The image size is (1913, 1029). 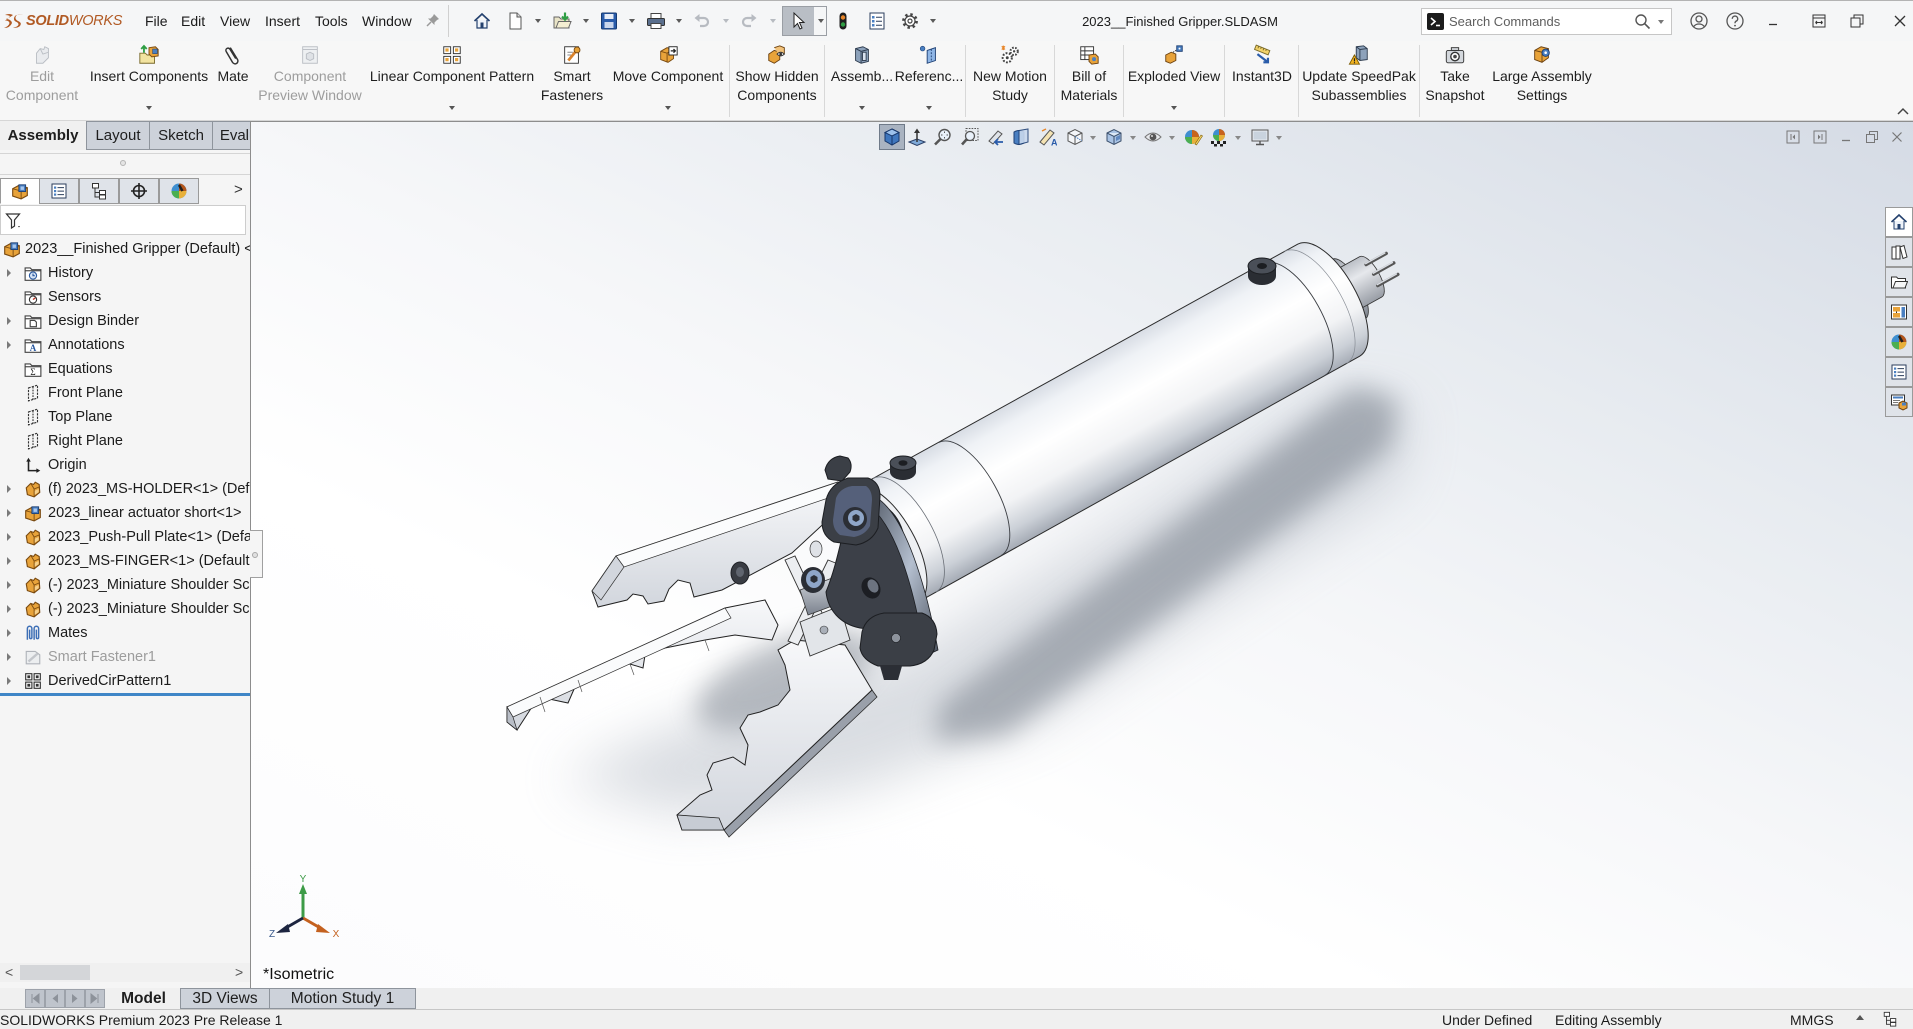 I want to click on take-snapshot-button: Take Snapshot, so click(x=1455, y=81).